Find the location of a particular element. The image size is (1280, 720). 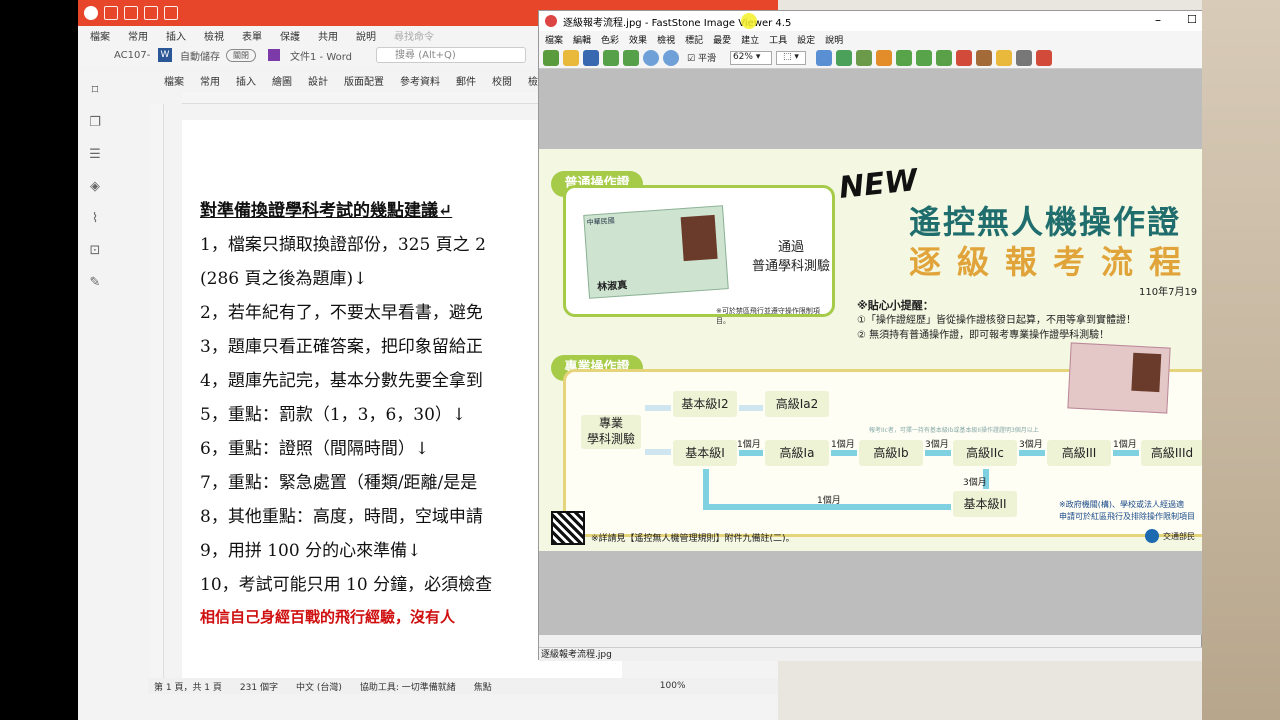

menu-help: 說明 is located at coordinates (366, 35).